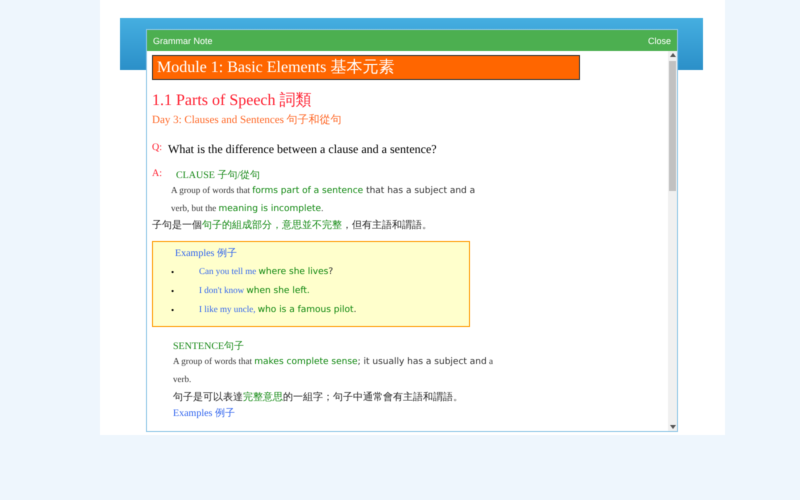  What do you see at coordinates (157, 174) in the screenshot?
I see `answer-marker: A:` at bounding box center [157, 174].